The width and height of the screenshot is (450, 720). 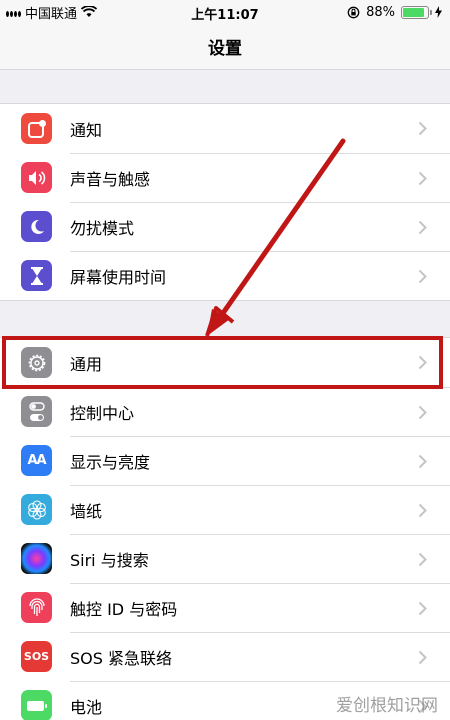 What do you see at coordinates (275, 237) in the screenshot?
I see `annotation-arrow` at bounding box center [275, 237].